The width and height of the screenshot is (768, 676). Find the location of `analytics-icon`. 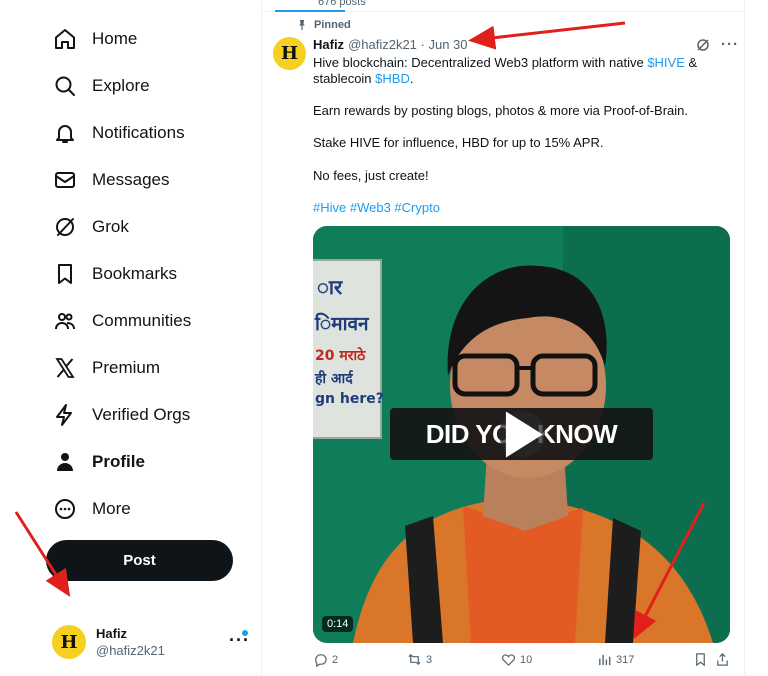

analytics-icon is located at coordinates (605, 660).